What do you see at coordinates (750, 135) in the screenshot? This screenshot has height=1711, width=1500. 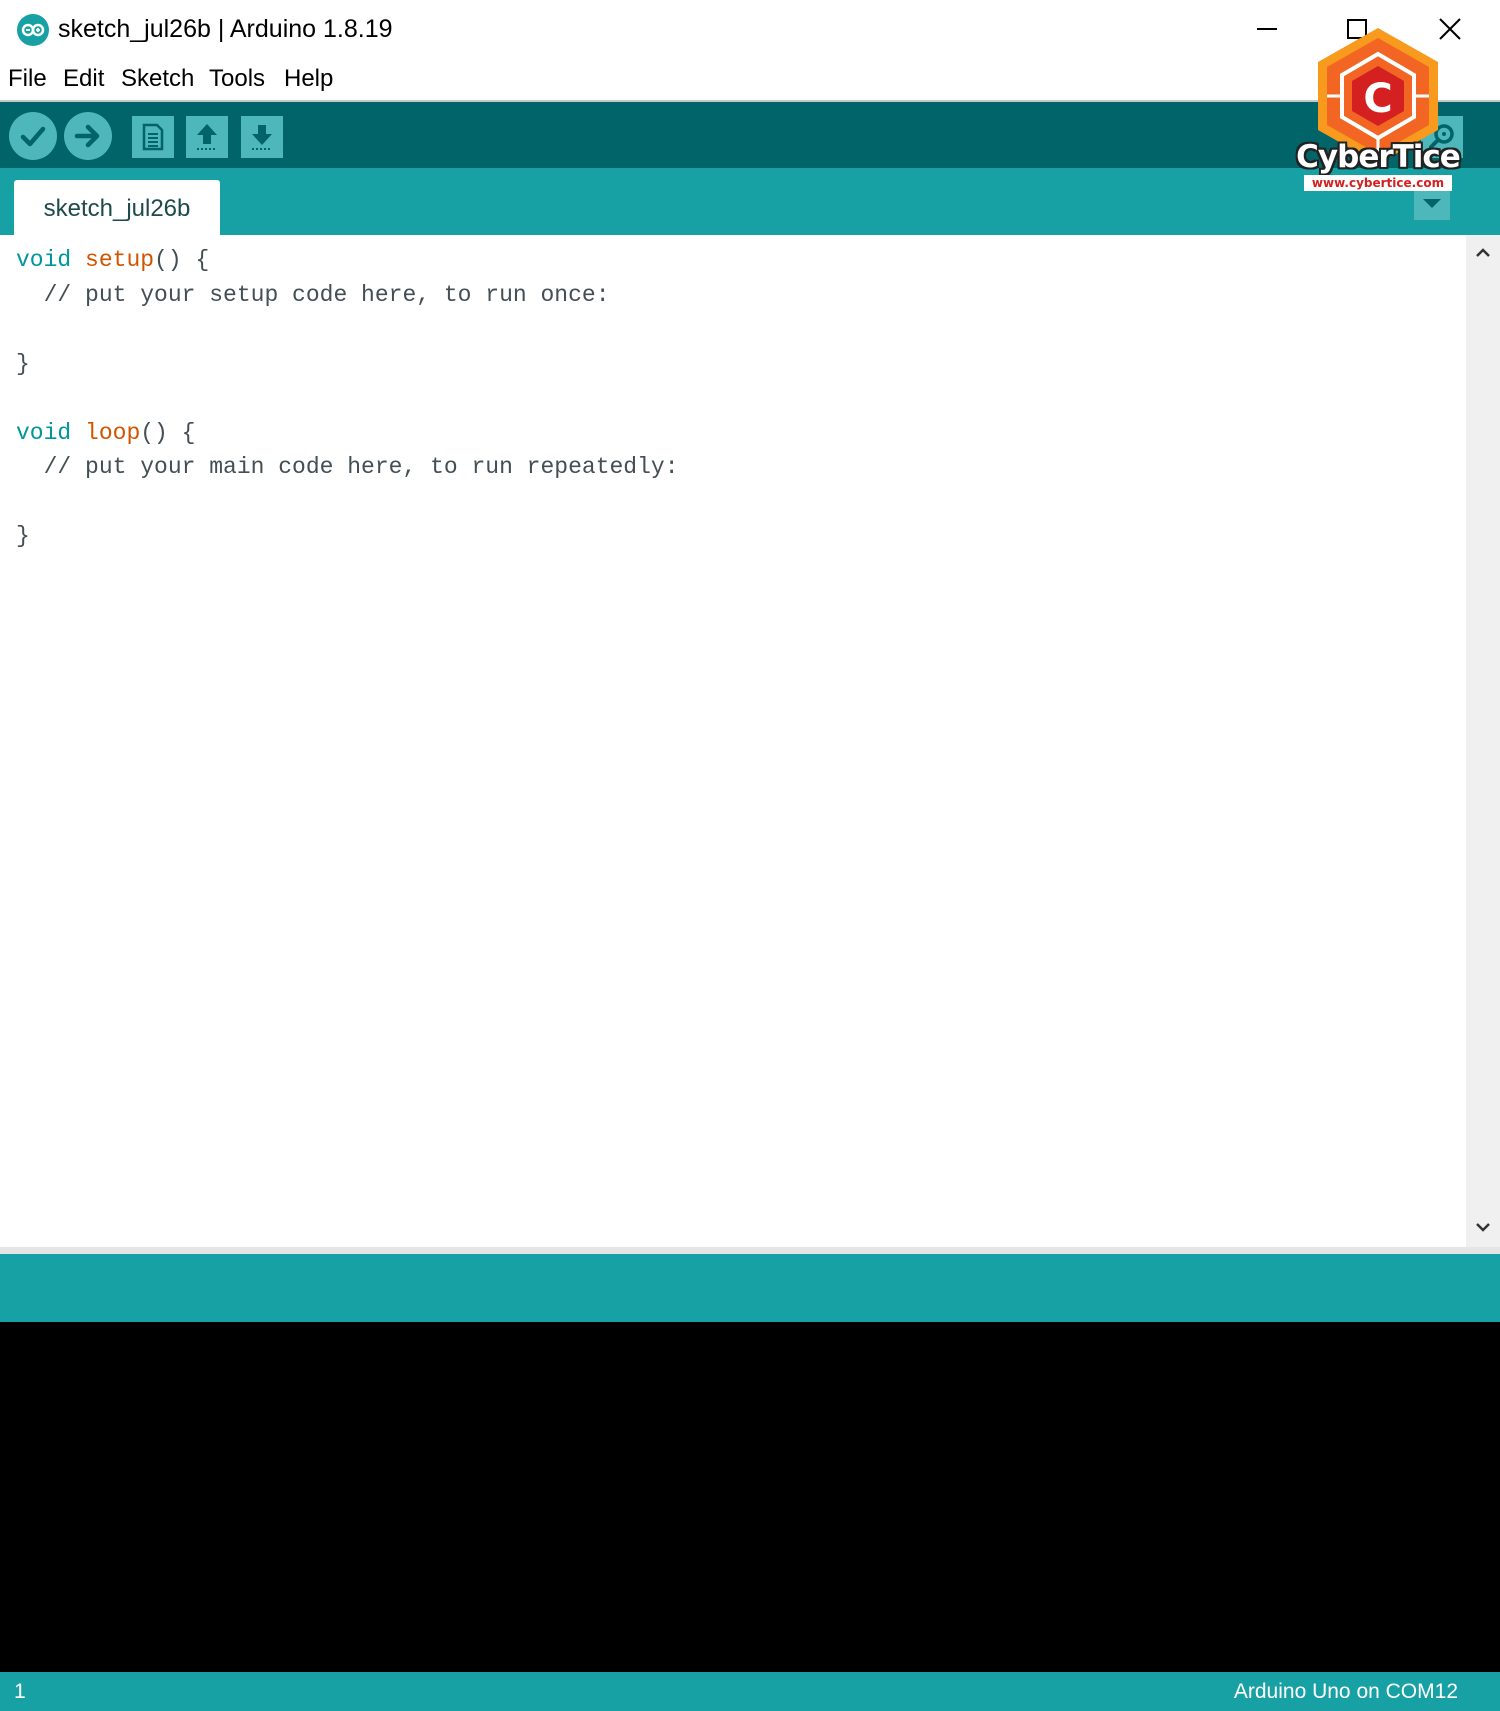 I see `toolbar` at bounding box center [750, 135].